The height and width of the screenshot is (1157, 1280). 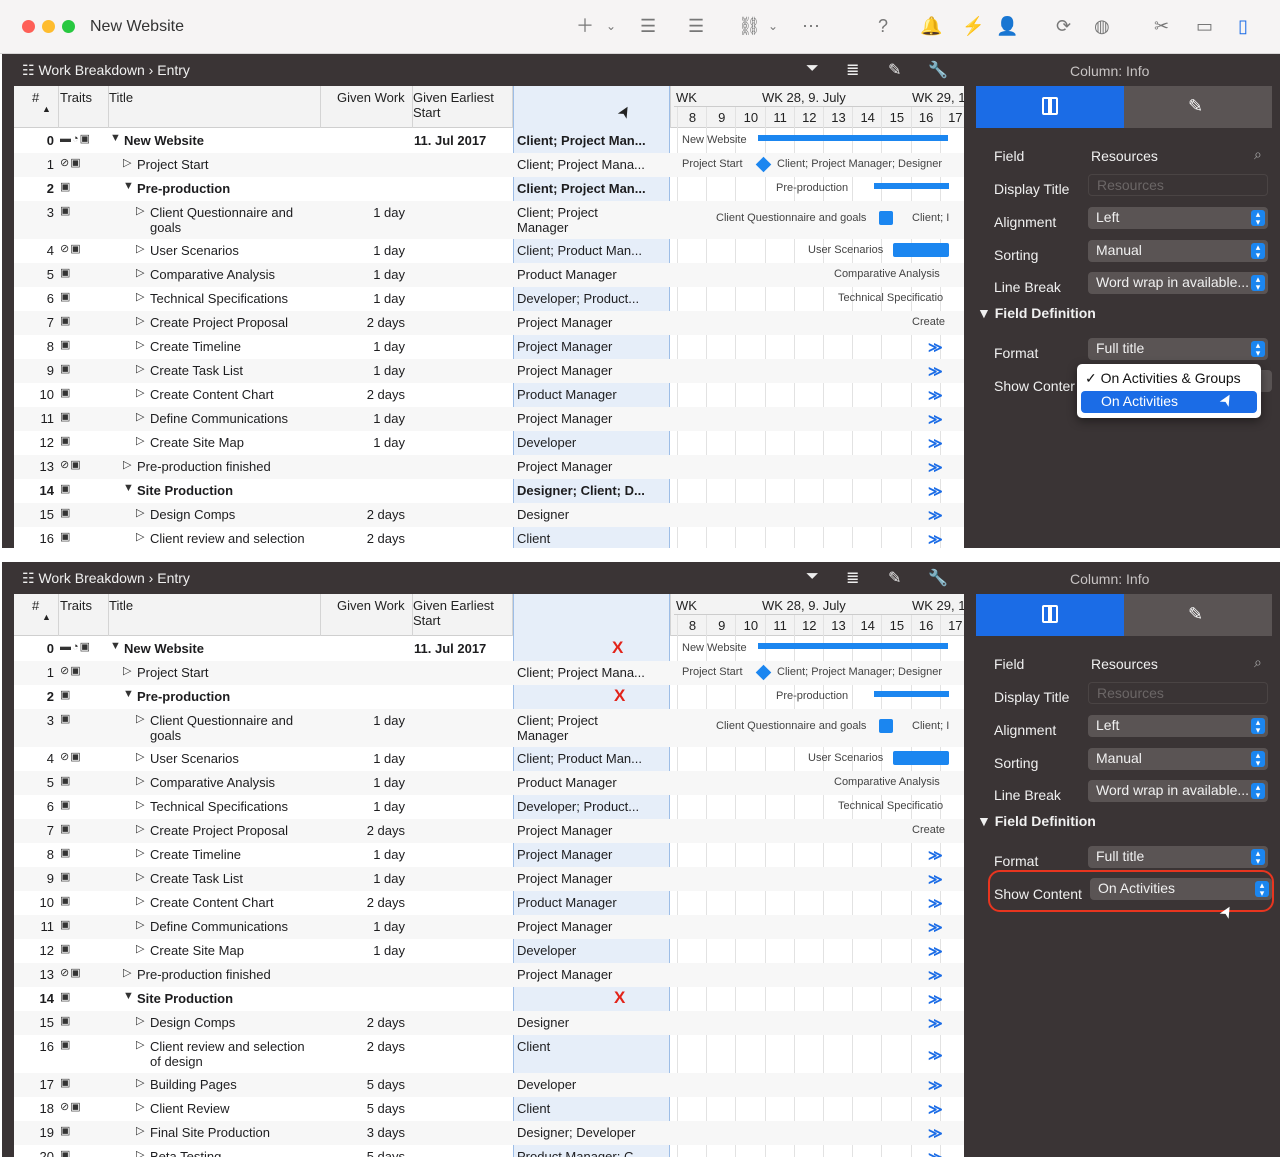 What do you see at coordinates (489, 1109) in the screenshot?
I see `table-row: 18 ⊘▣ ▷ Client Review 5 days Client` at bounding box center [489, 1109].